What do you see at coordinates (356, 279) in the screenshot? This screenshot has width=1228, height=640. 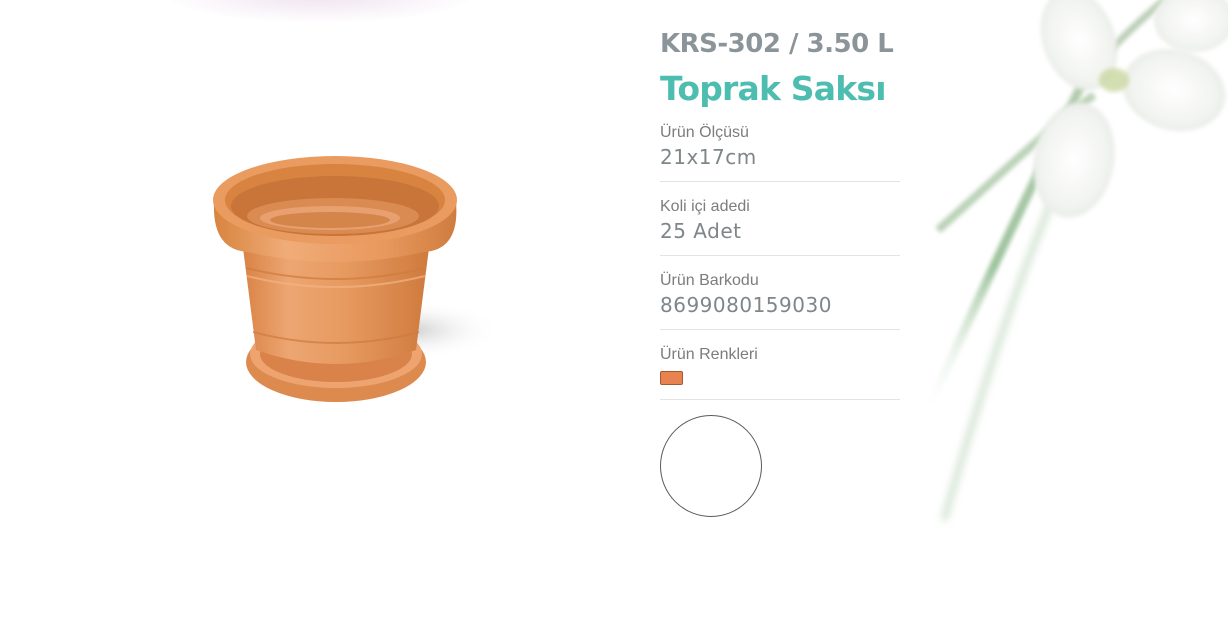 I see `product-image` at bounding box center [356, 279].